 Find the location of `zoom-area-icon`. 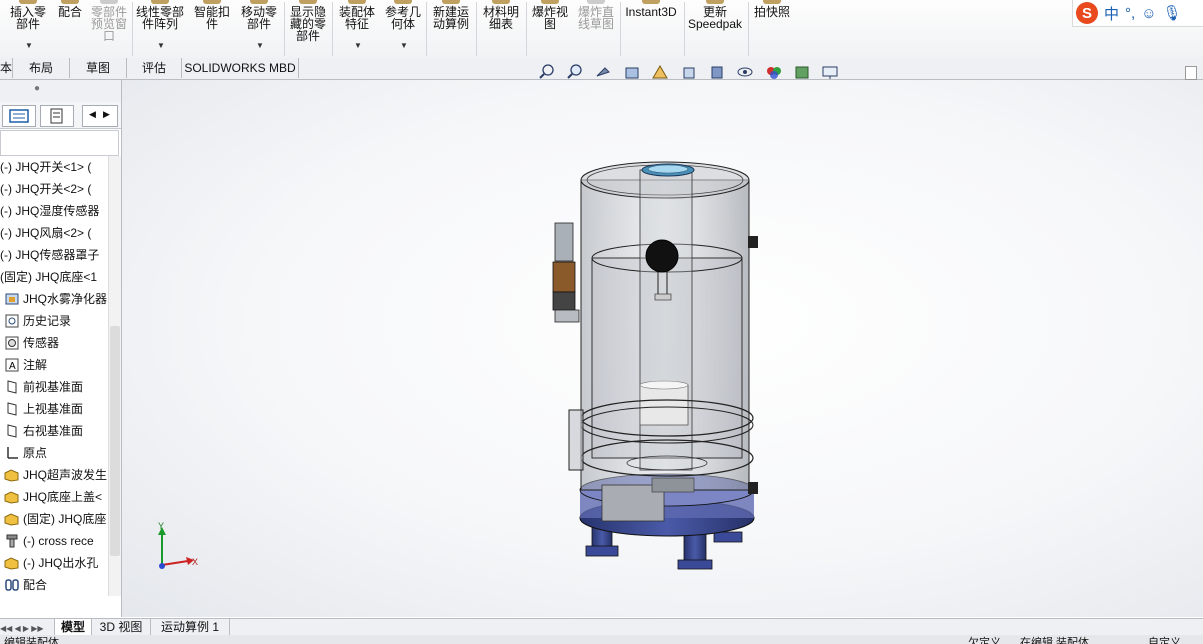

zoom-area-icon is located at coordinates (575, 72).